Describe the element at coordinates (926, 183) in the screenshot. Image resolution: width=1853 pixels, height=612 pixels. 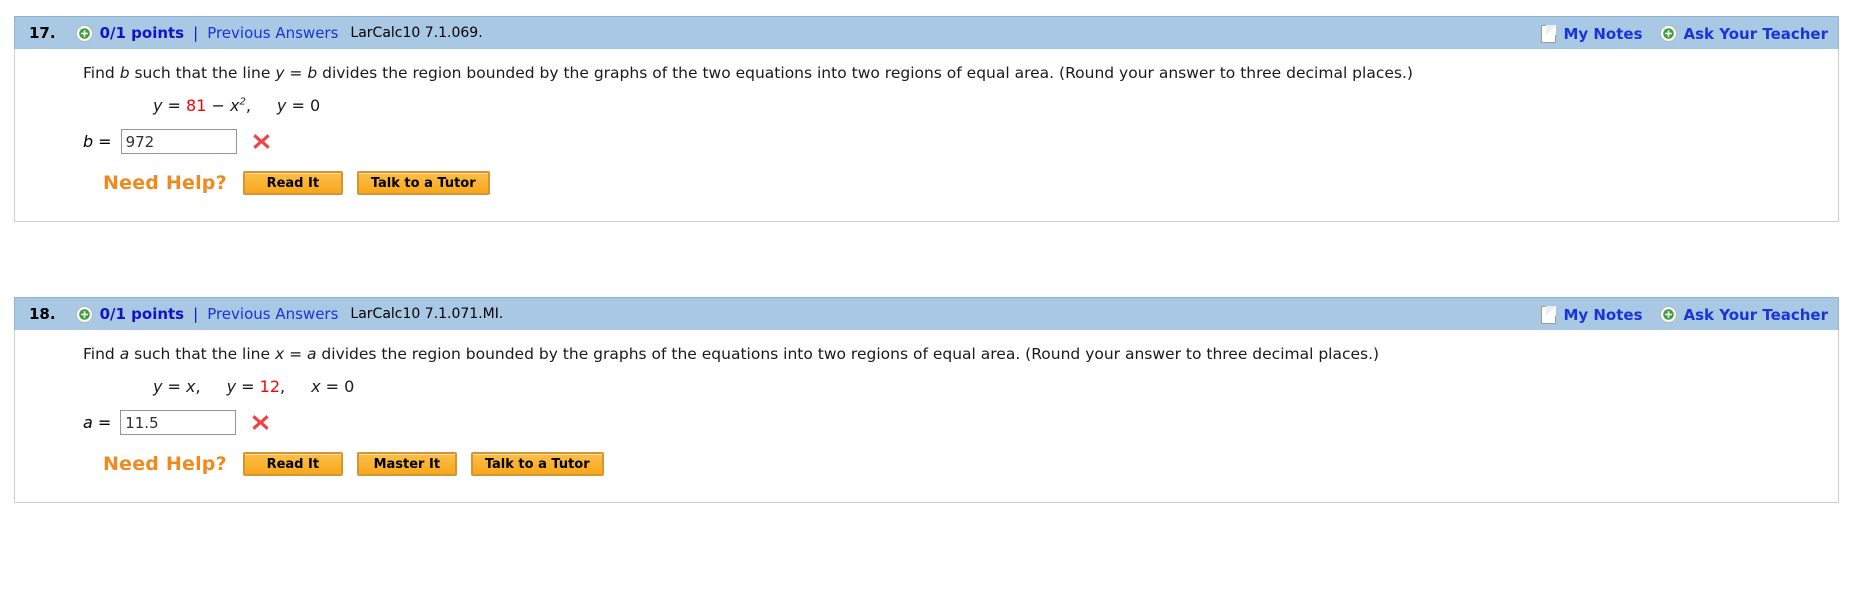
I see `need-help-row: Need Help? Read It Talk to a Tutor` at that location.